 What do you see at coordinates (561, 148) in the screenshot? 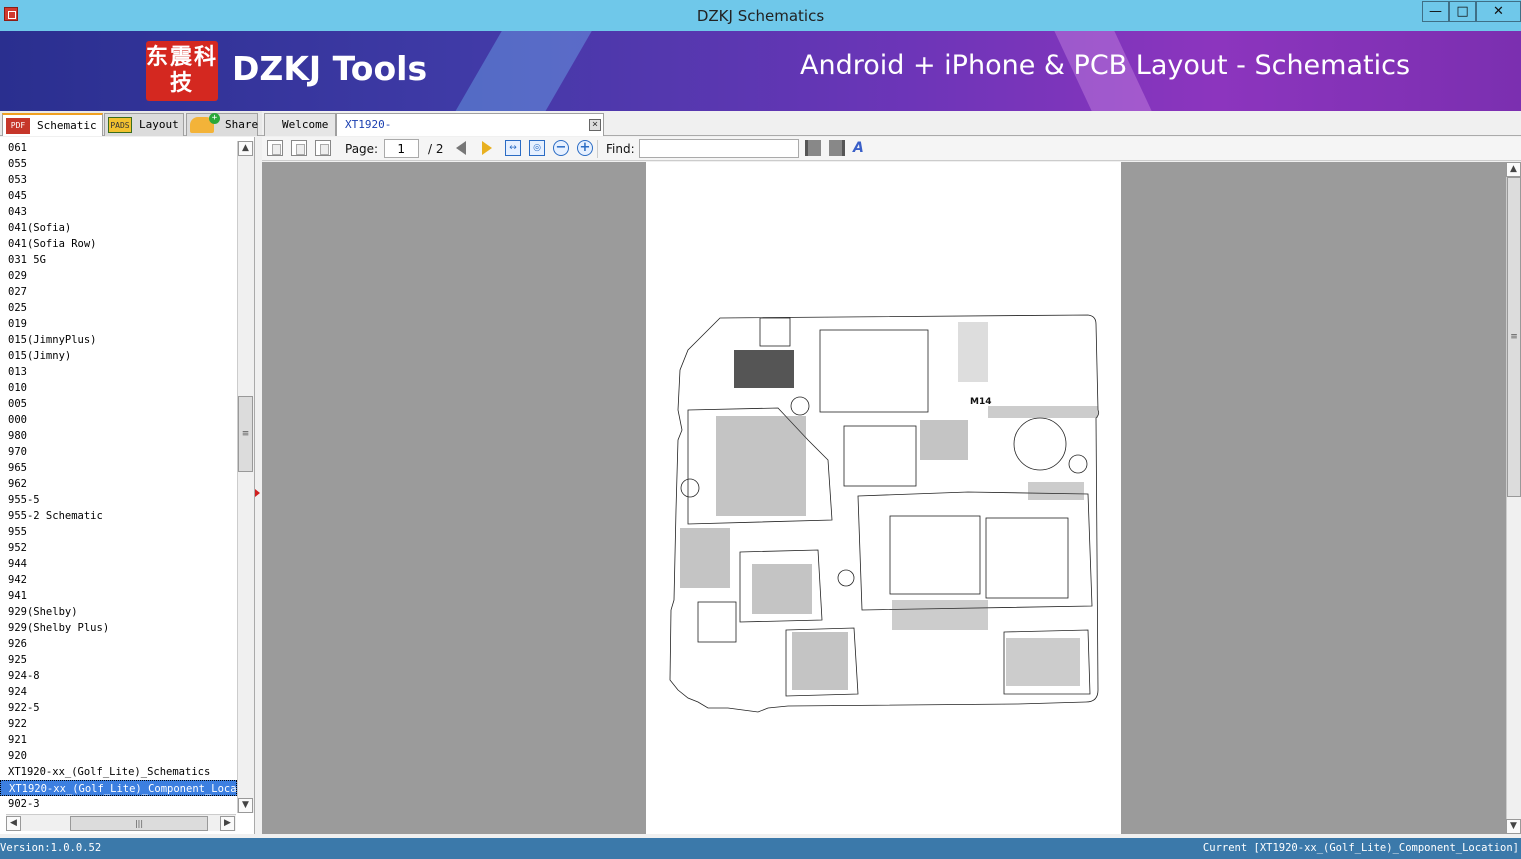
I see `zoom-out-icon: −` at bounding box center [561, 148].